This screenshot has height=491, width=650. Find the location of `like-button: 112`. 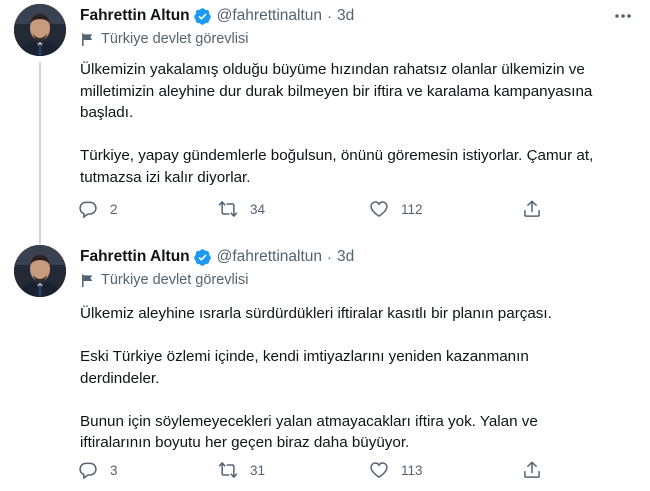

like-button: 112 is located at coordinates (396, 209).